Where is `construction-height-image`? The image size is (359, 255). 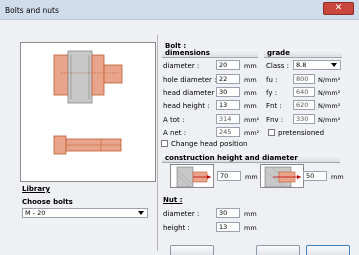
construction-height-image is located at coordinates (192, 176).